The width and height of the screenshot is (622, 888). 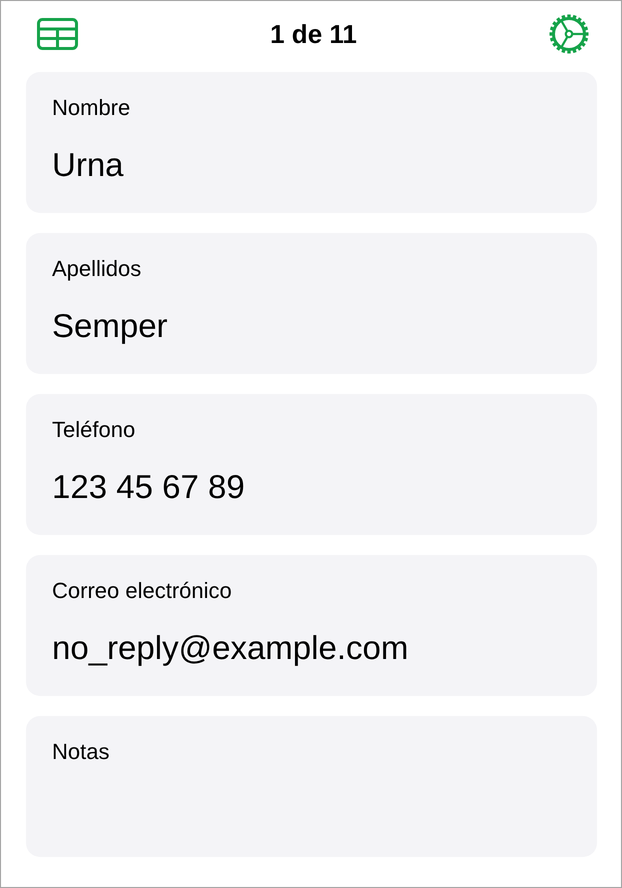 I want to click on record-counter: 1 de 11, so click(x=313, y=33).